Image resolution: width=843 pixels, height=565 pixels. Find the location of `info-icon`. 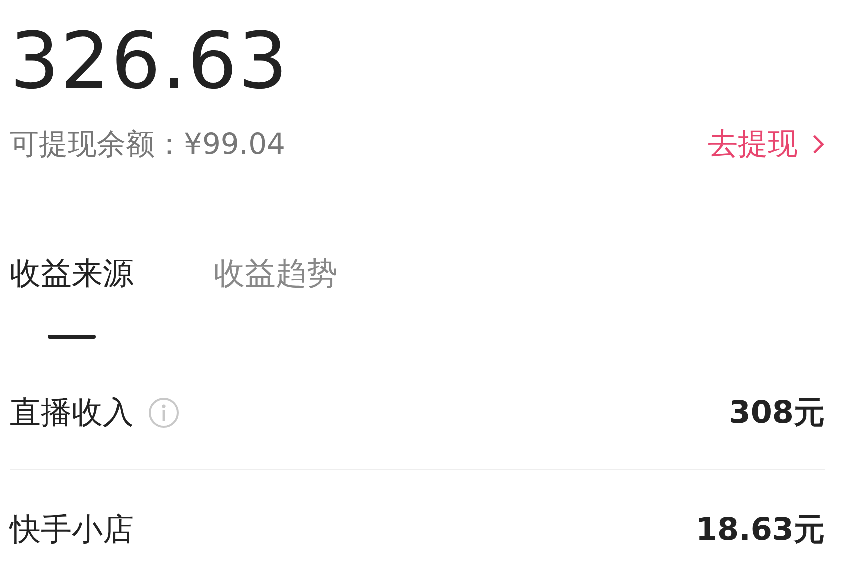

info-icon is located at coordinates (164, 413).